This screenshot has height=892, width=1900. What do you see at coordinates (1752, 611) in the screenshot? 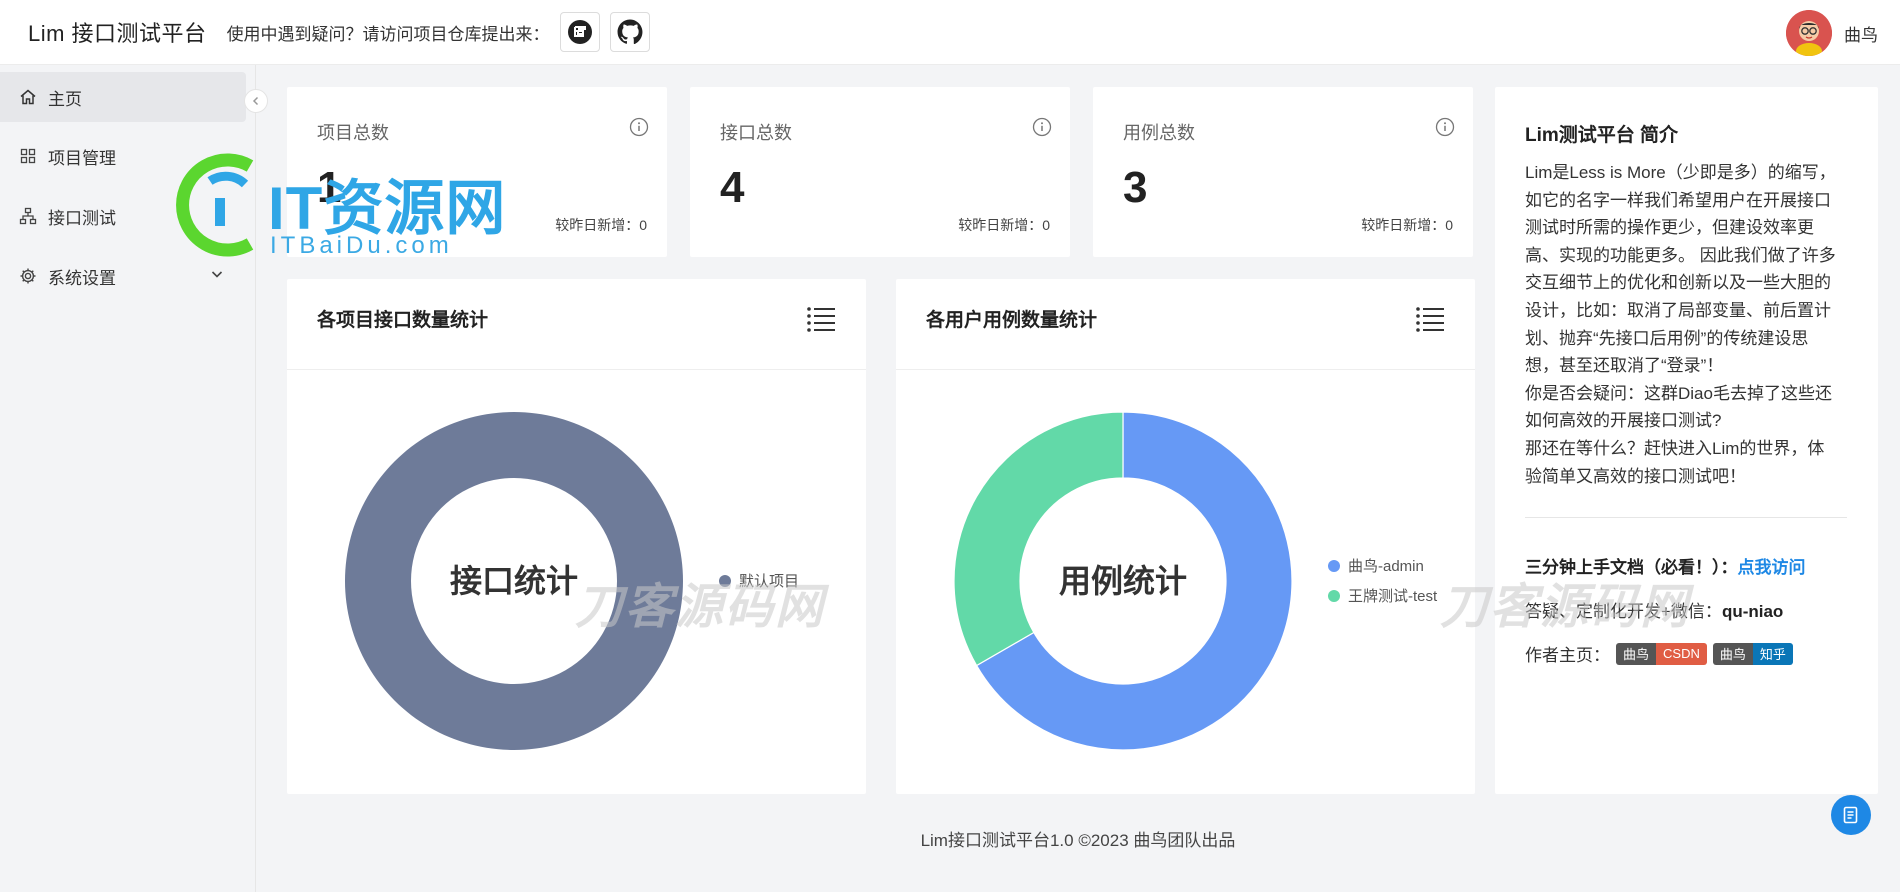
I see `wechat-id: qu-niao` at bounding box center [1752, 611].